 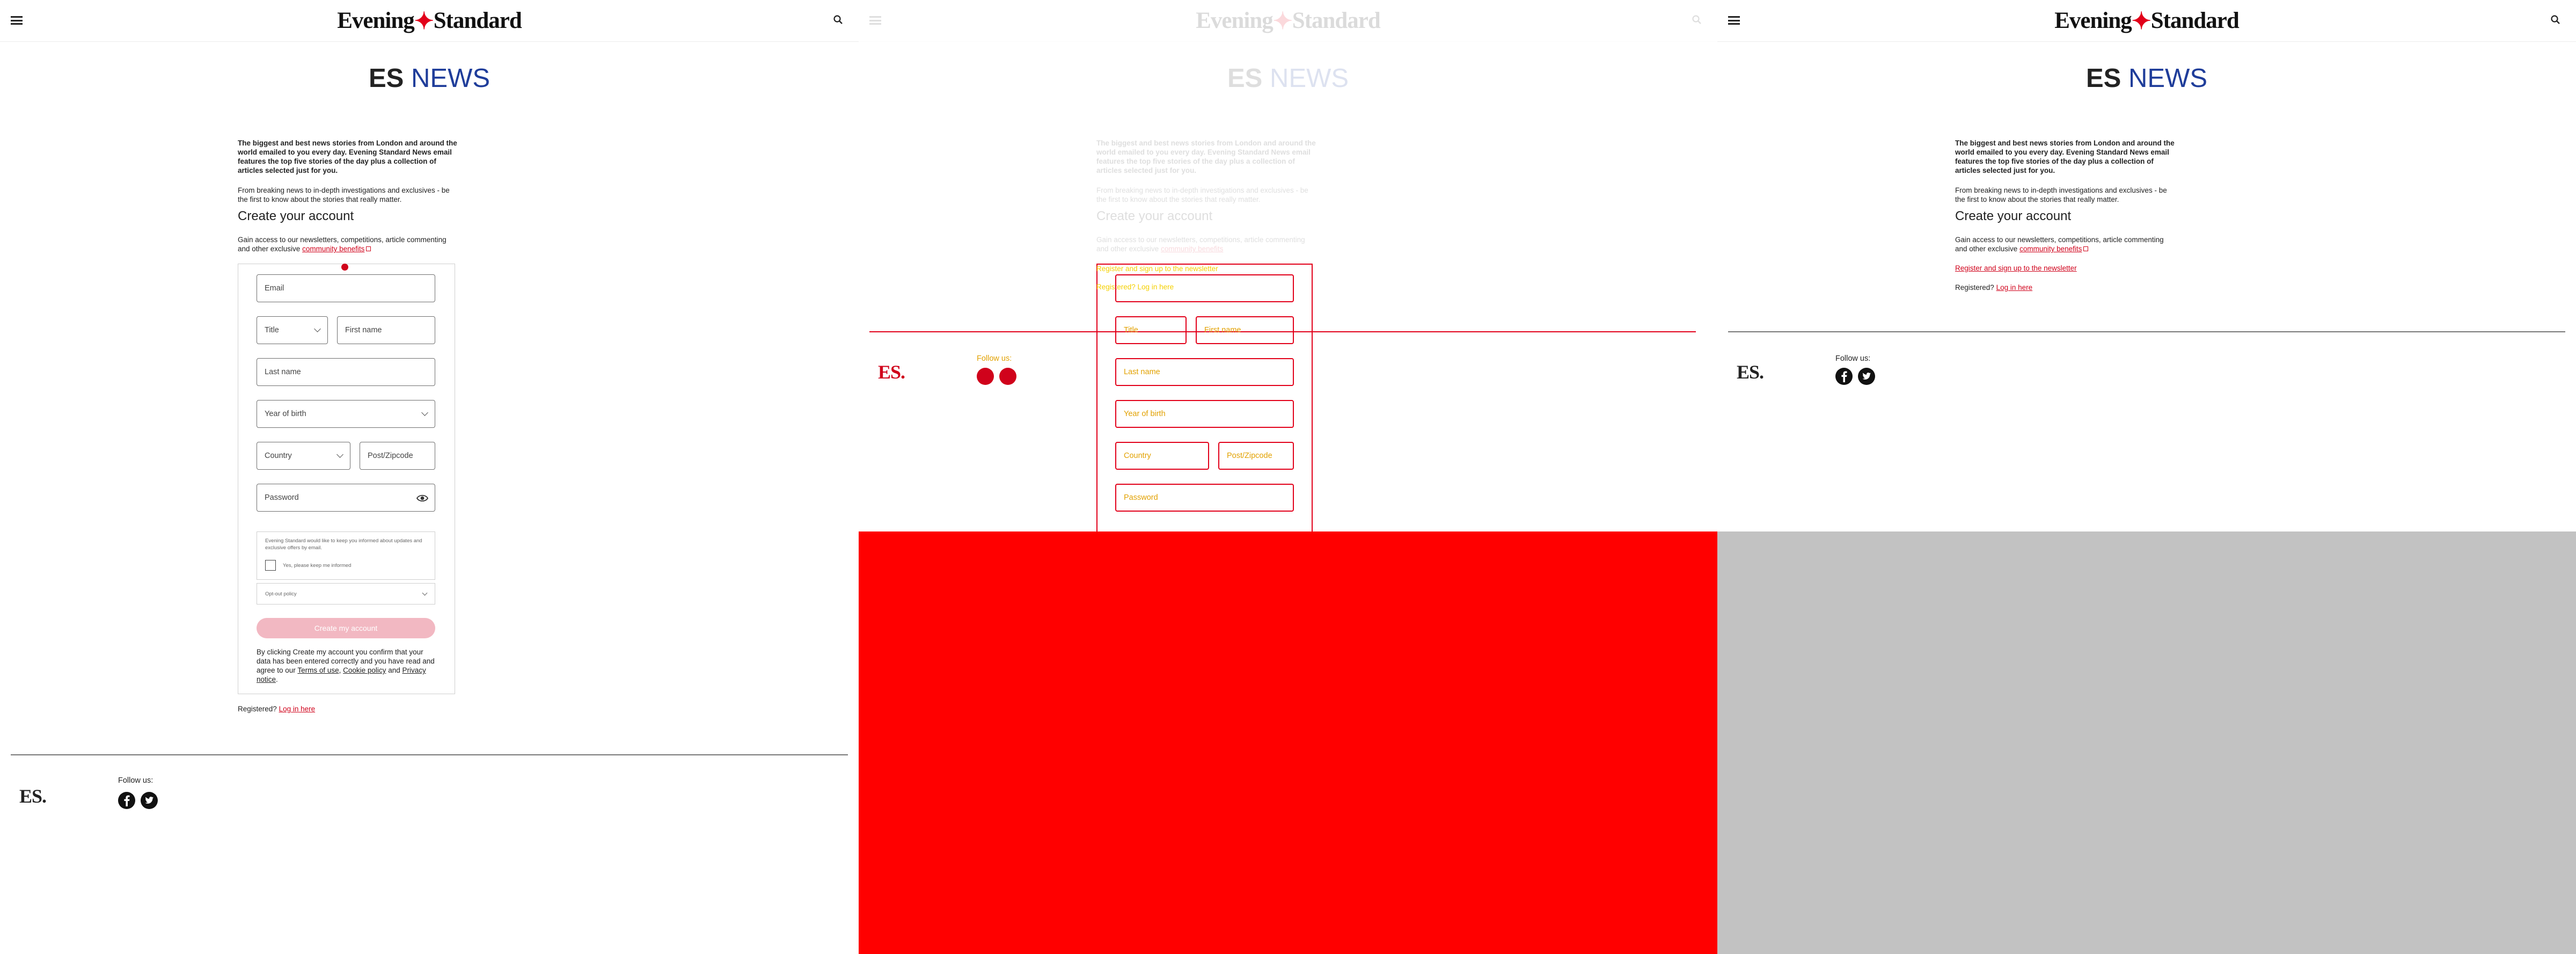 What do you see at coordinates (1096, 397) in the screenshot?
I see `form-outline-left` at bounding box center [1096, 397].